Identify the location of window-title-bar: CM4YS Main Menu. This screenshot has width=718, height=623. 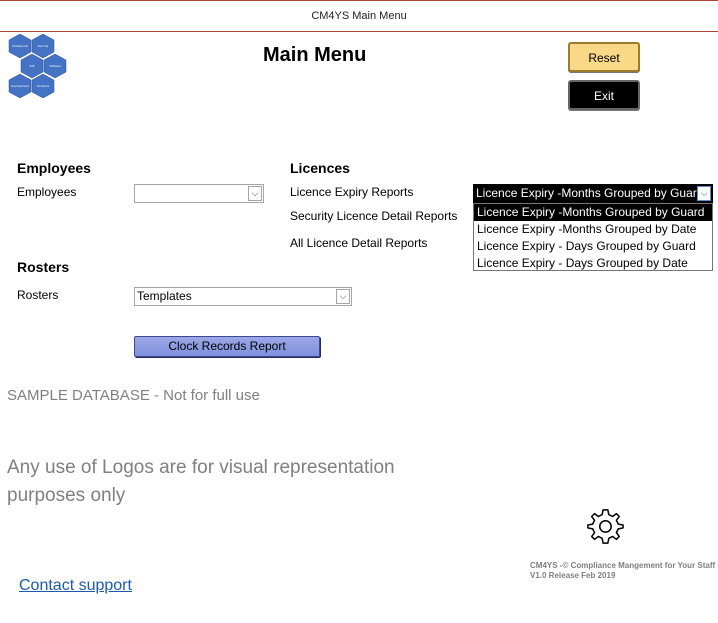
(359, 16).